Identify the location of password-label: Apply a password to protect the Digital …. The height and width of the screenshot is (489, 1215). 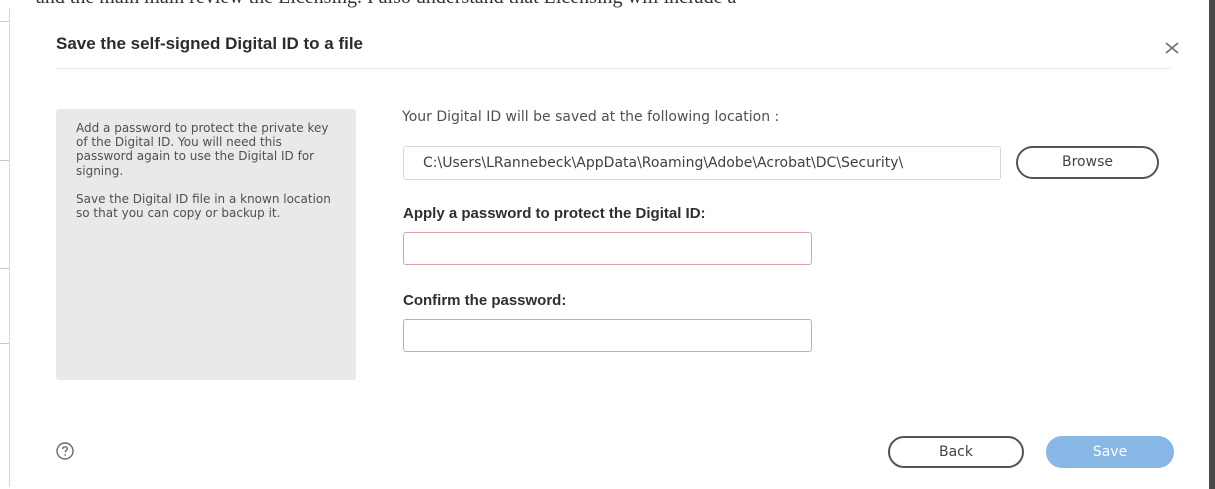
(554, 213).